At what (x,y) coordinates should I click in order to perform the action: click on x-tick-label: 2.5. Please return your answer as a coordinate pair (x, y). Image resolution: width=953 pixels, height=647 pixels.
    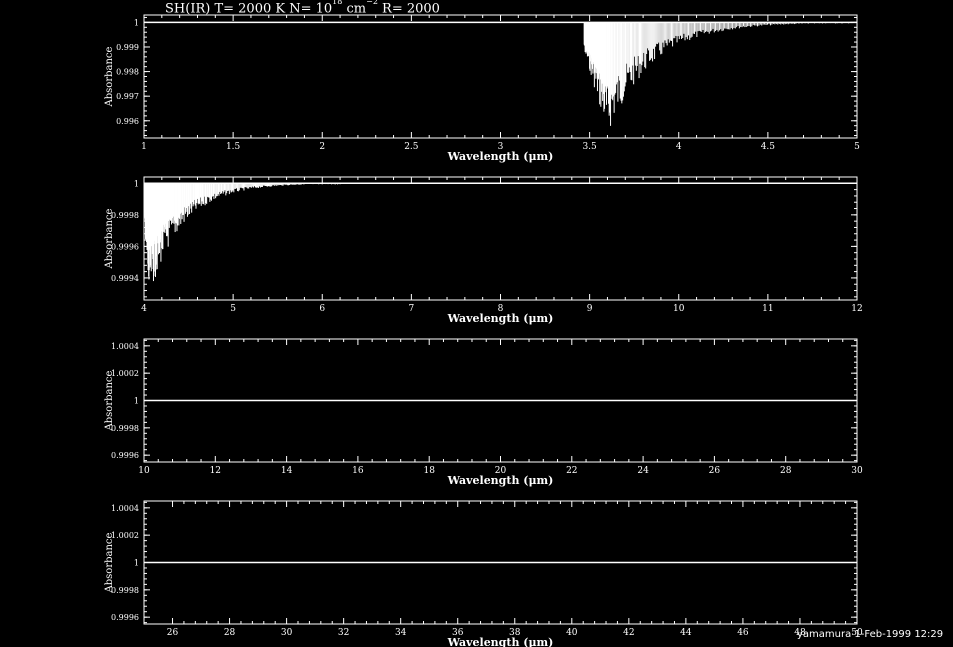
    Looking at the image, I should click on (411, 147).